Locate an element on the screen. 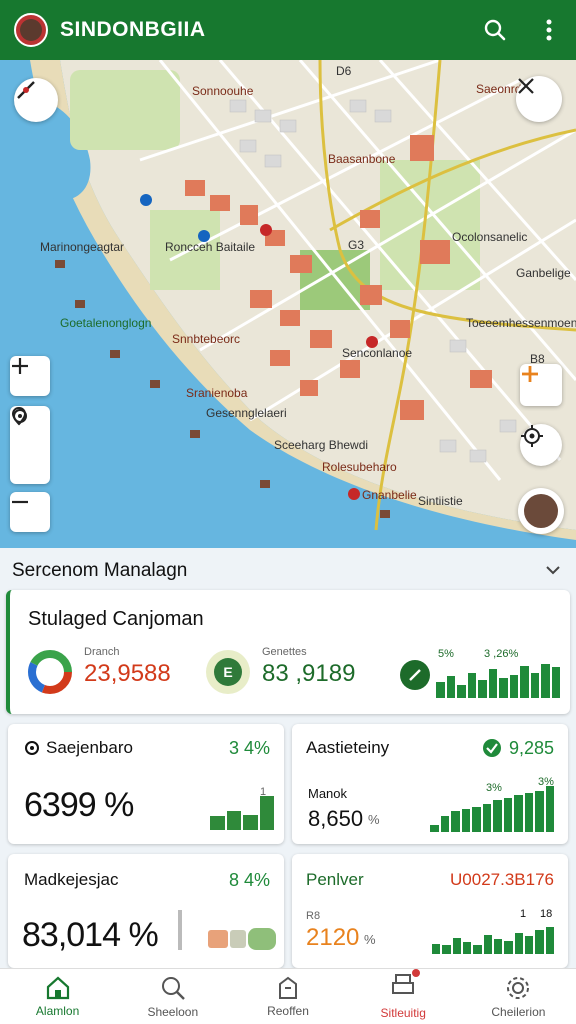 This screenshot has height=1024, width=576. card4-value: 2120 is located at coordinates (333, 937).